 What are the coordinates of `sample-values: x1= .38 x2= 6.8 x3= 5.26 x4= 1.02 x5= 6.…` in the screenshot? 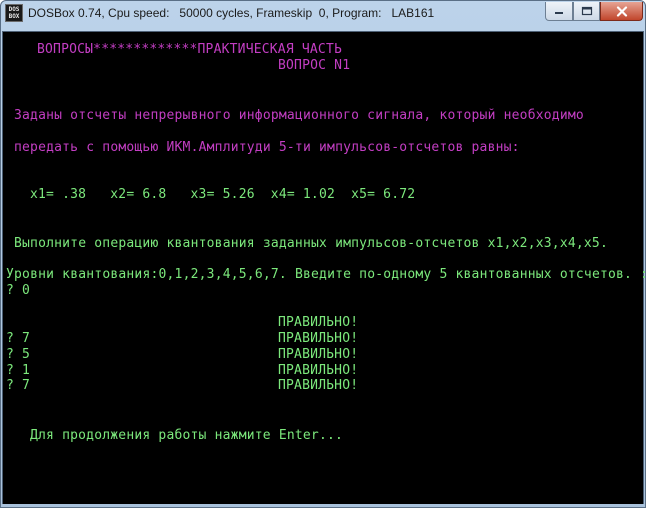 It's located at (223, 194).